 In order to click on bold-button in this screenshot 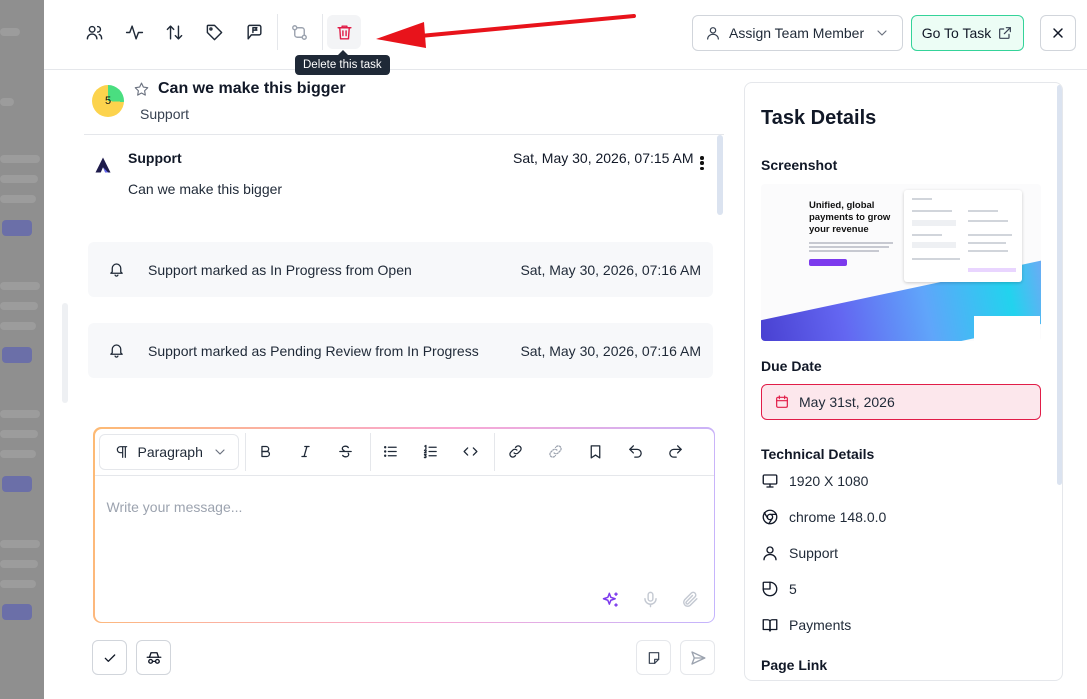, I will do `click(266, 452)`.